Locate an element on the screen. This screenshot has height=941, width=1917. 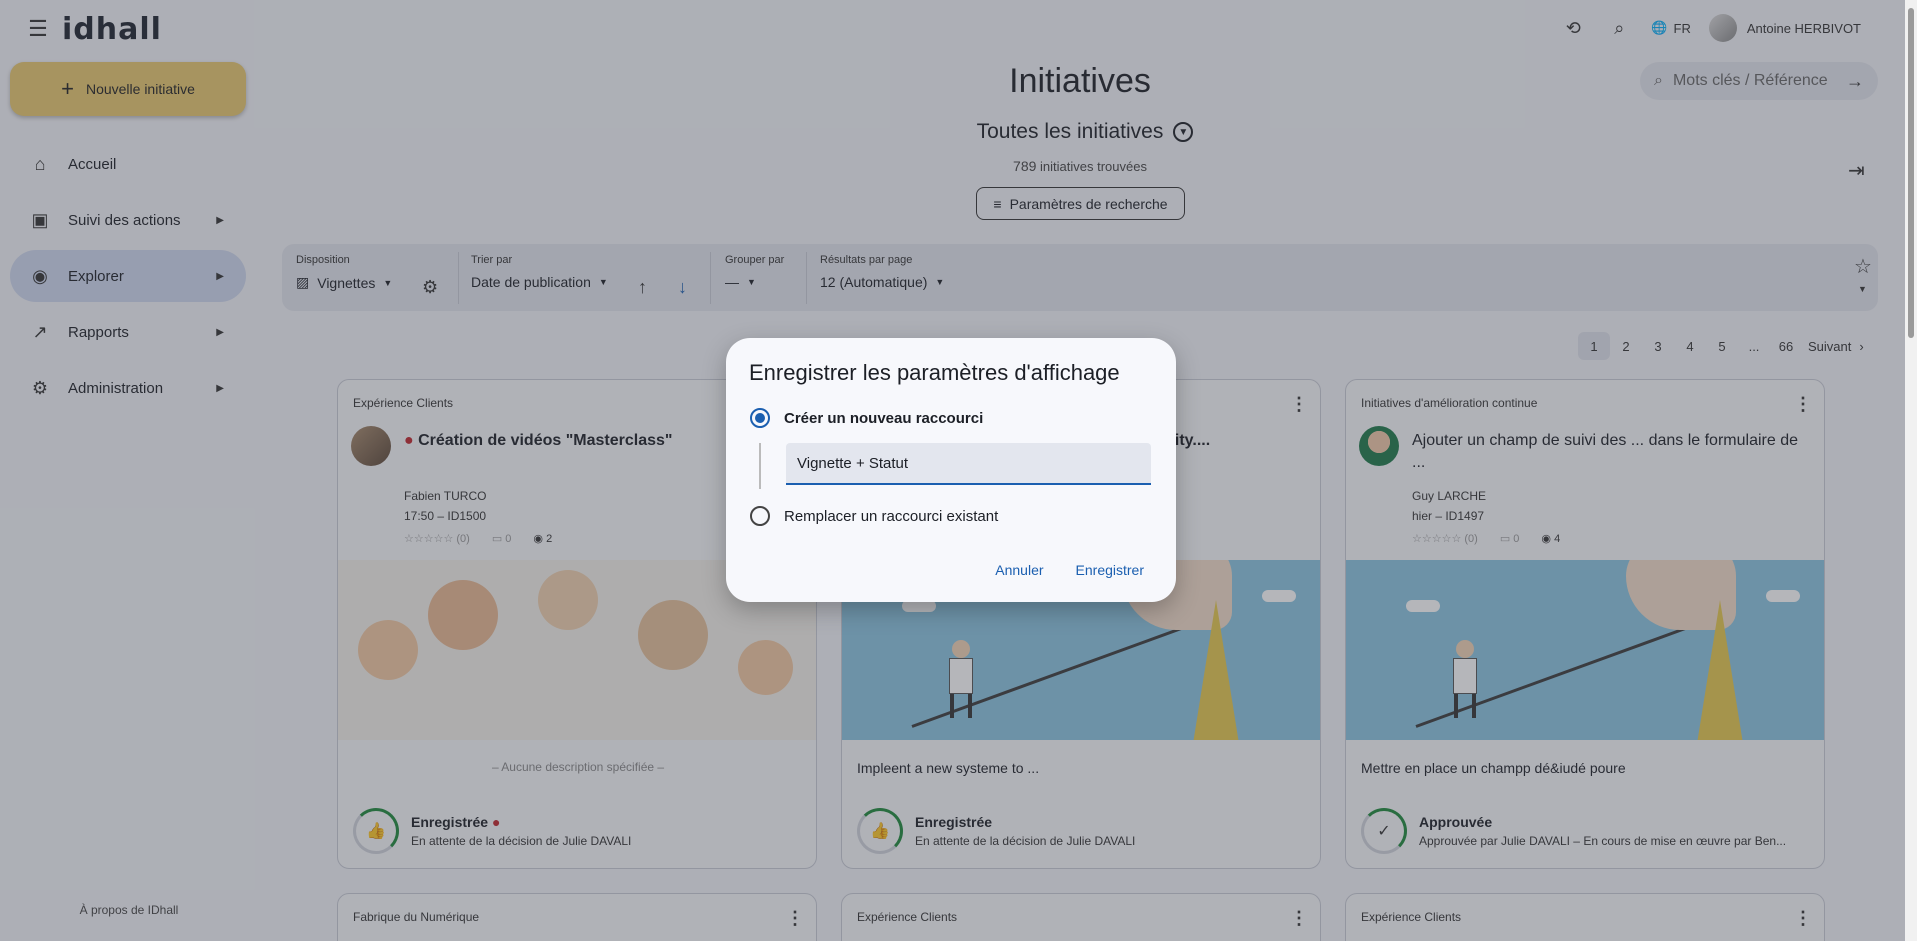
shortcut-name-input is located at coordinates (968, 464).